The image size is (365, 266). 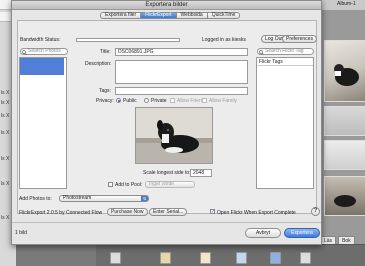 I want to click on add-photos-select: Photostream ⇅, so click(x=104, y=198).